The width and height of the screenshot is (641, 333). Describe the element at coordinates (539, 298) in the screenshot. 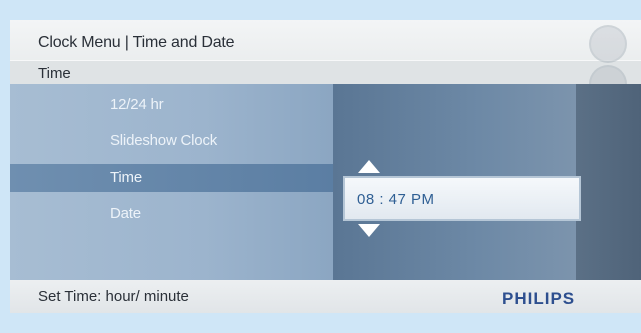

I see `brand-logo: PHILIPS` at that location.